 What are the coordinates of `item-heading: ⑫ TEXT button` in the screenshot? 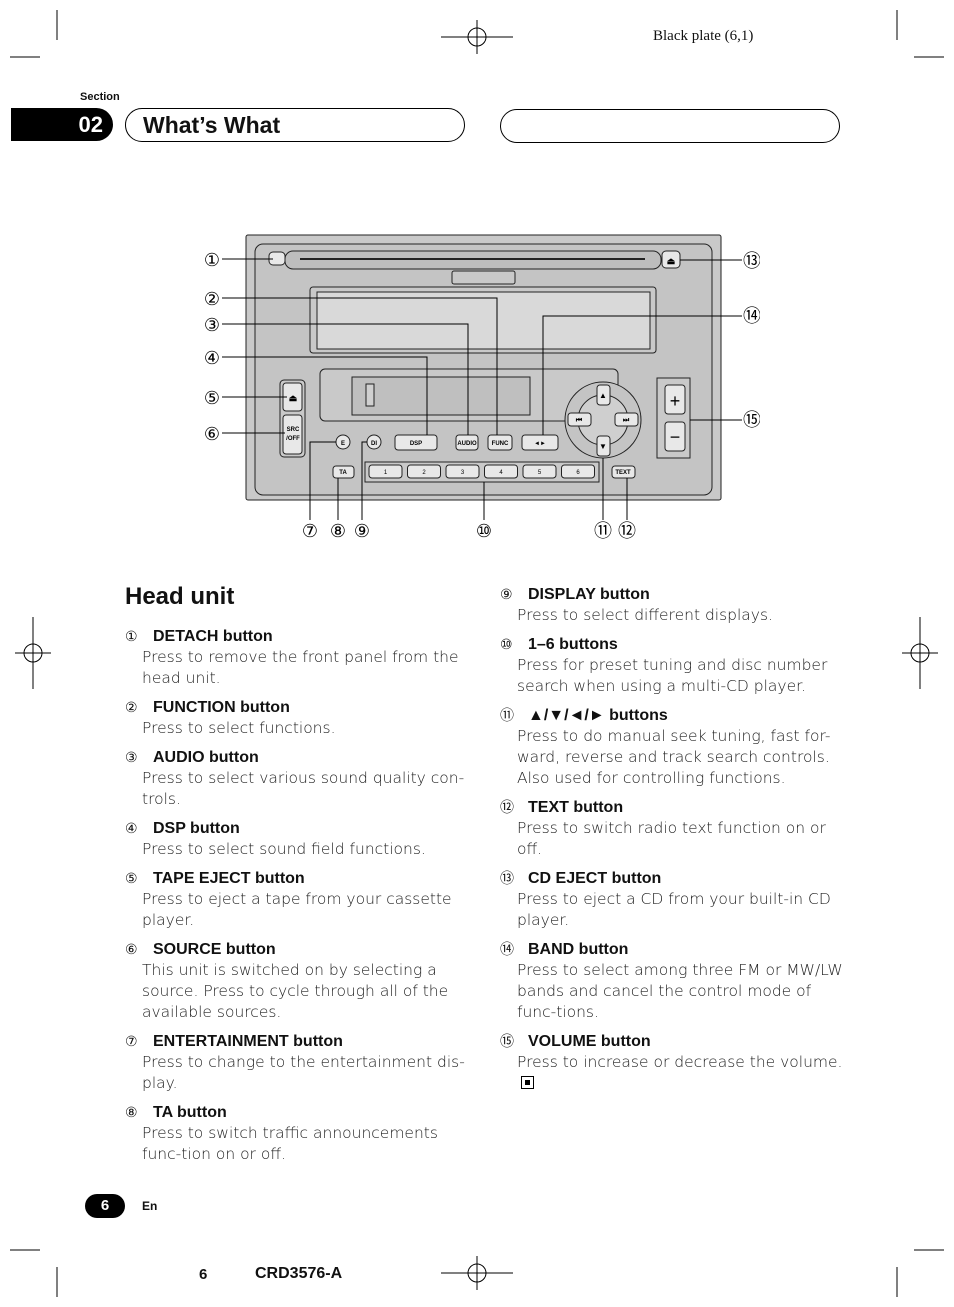 It's located at (672, 807).